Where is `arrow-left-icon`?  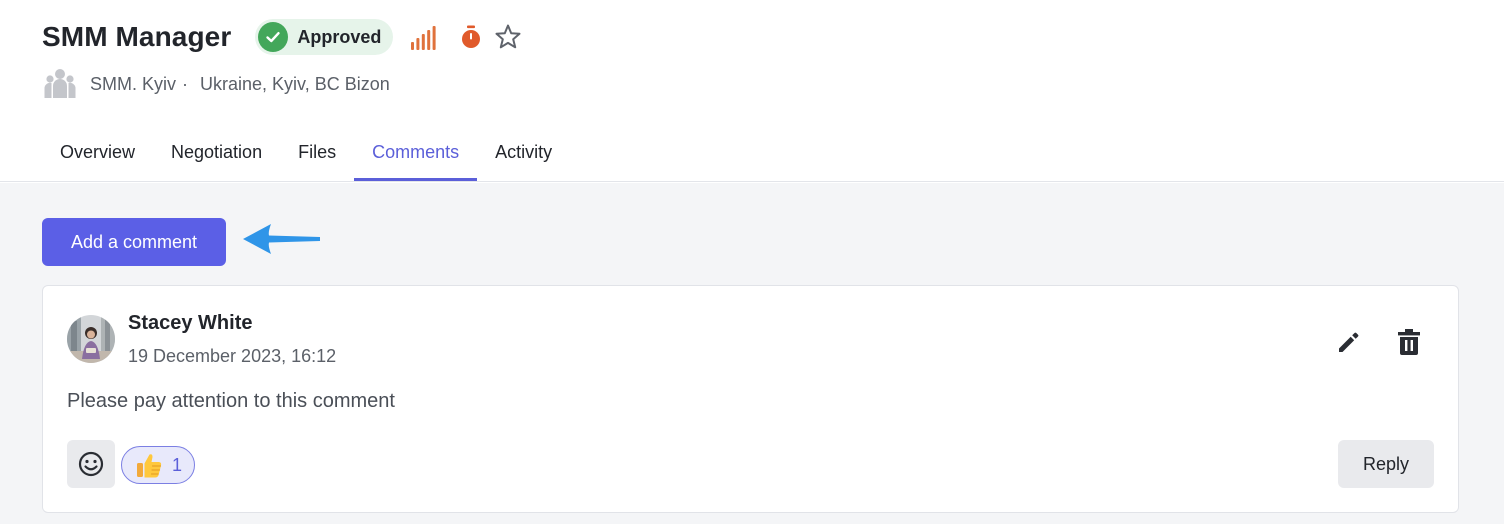
arrow-left-icon is located at coordinates (281, 239).